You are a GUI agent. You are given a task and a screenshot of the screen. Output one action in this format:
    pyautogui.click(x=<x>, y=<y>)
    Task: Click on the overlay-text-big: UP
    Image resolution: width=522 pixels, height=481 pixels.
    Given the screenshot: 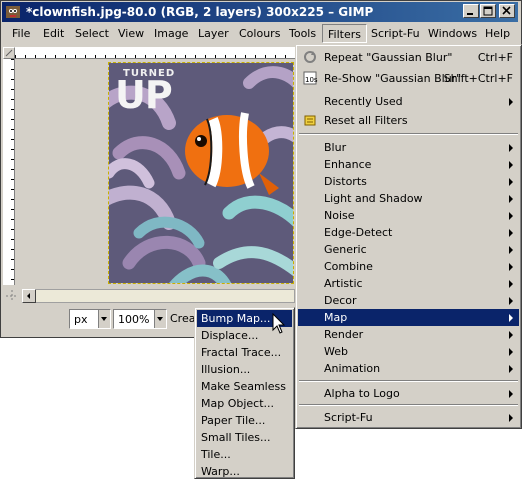 What is the action you would take?
    pyautogui.click(x=144, y=95)
    